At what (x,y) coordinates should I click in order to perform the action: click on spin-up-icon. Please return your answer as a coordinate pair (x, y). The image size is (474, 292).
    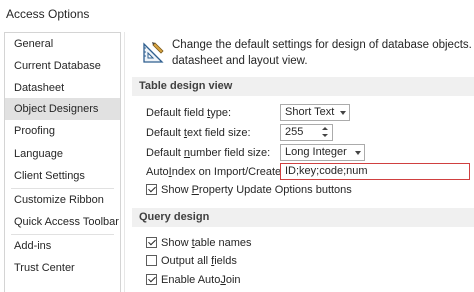
    Looking at the image, I should click on (325, 128).